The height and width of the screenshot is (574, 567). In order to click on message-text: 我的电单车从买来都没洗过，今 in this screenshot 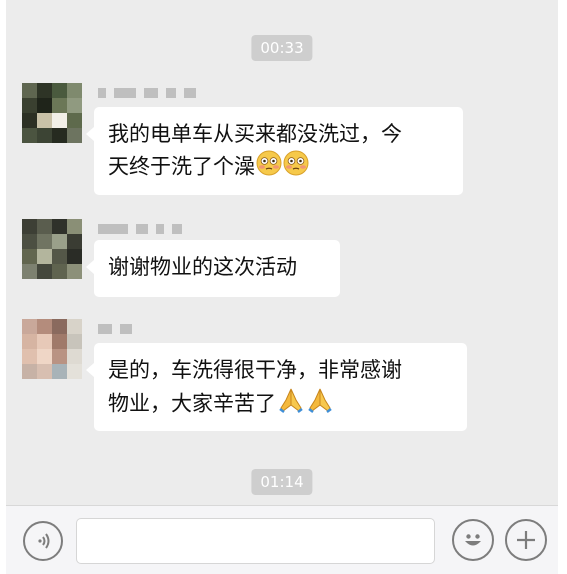, I will do `click(255, 134)`.